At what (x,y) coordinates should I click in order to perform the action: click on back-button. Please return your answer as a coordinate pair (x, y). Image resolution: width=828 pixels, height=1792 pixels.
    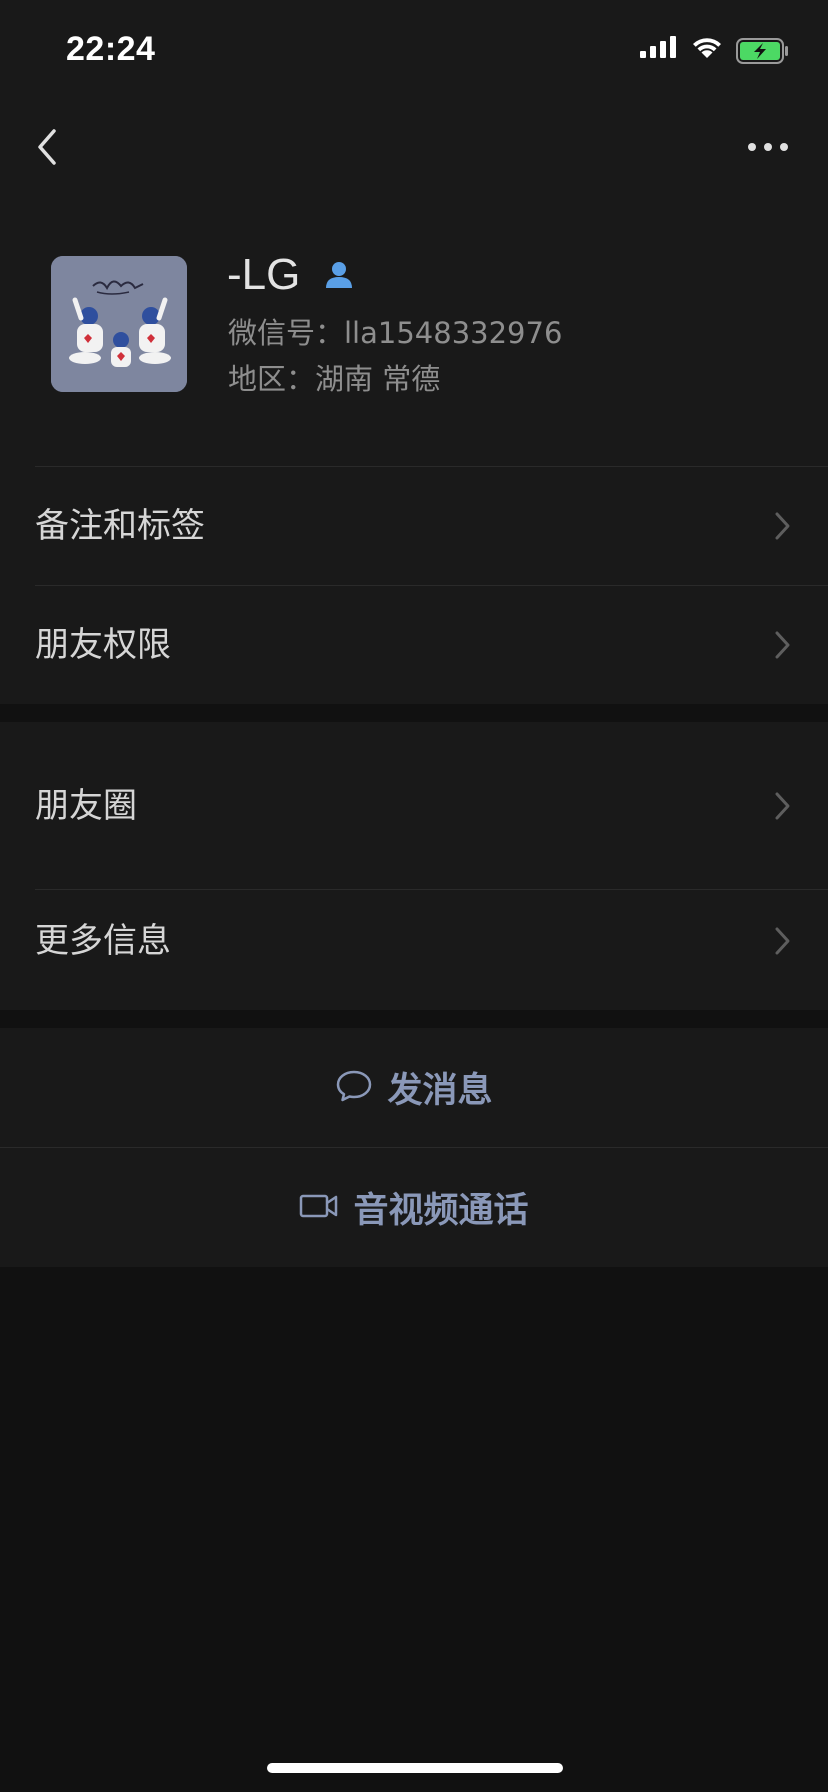
    Looking at the image, I should click on (48, 147).